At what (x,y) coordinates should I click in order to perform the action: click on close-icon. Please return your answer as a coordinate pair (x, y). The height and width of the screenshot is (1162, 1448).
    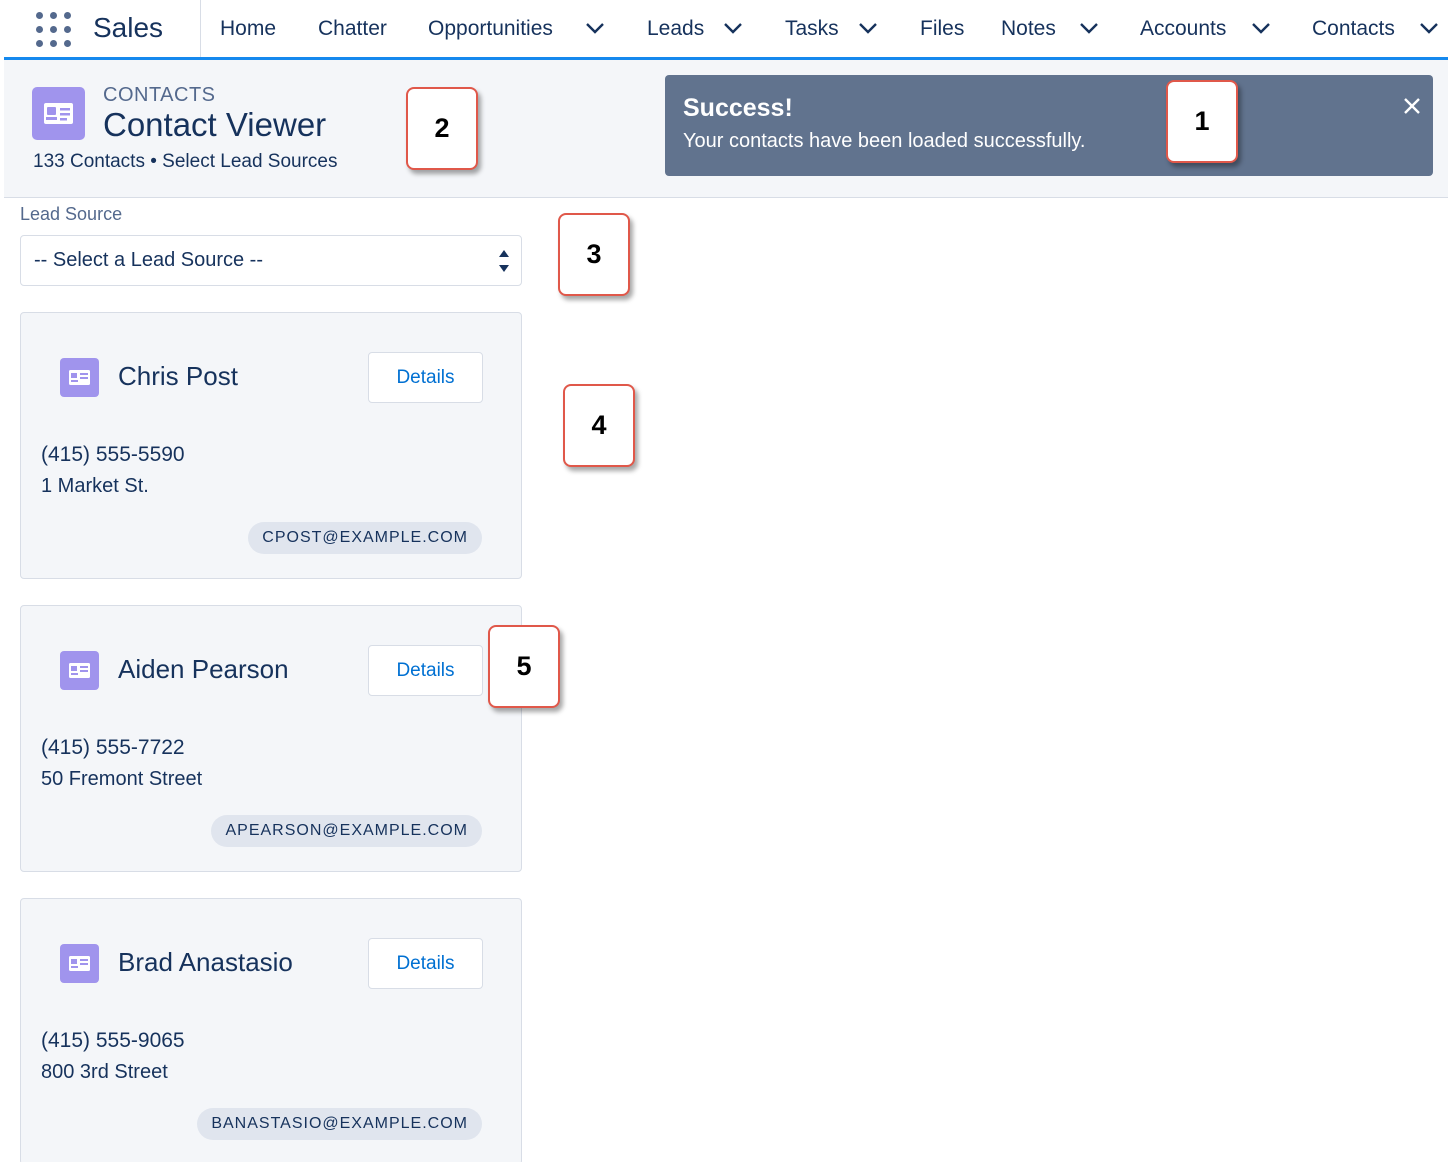
    Looking at the image, I should click on (1412, 106).